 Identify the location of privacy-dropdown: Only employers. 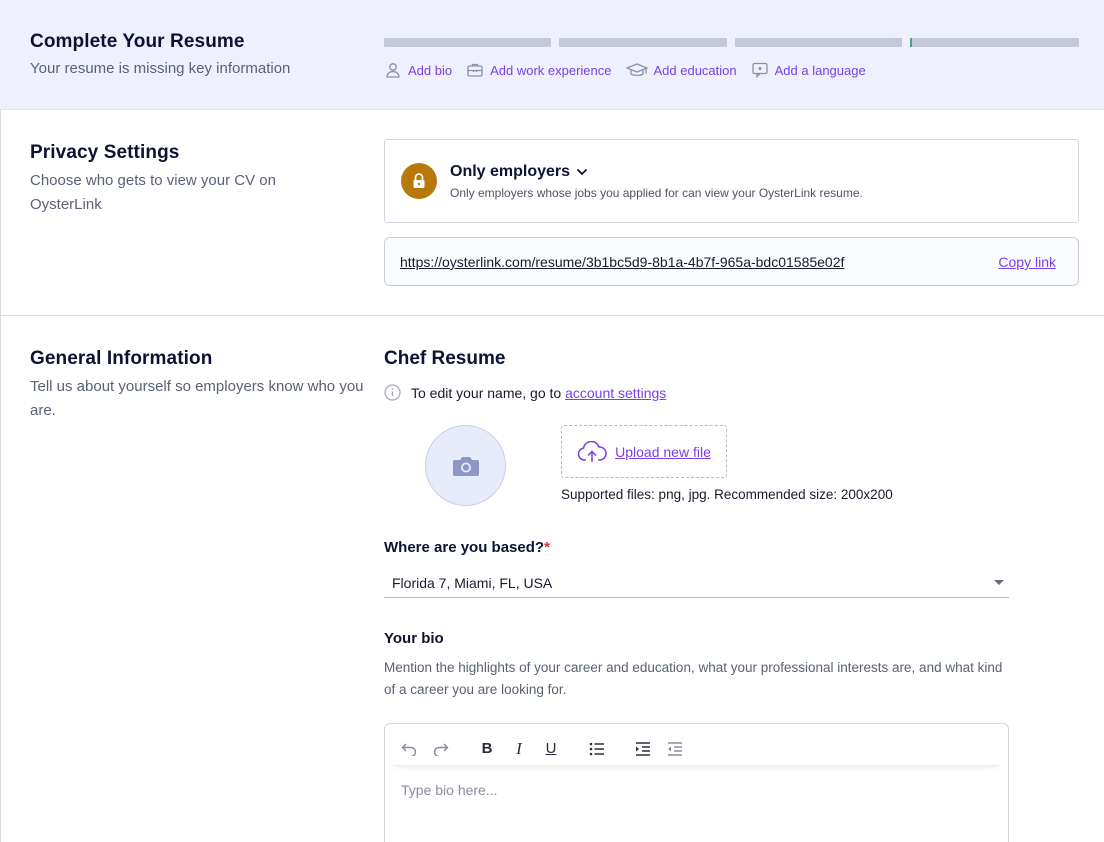
(519, 172).